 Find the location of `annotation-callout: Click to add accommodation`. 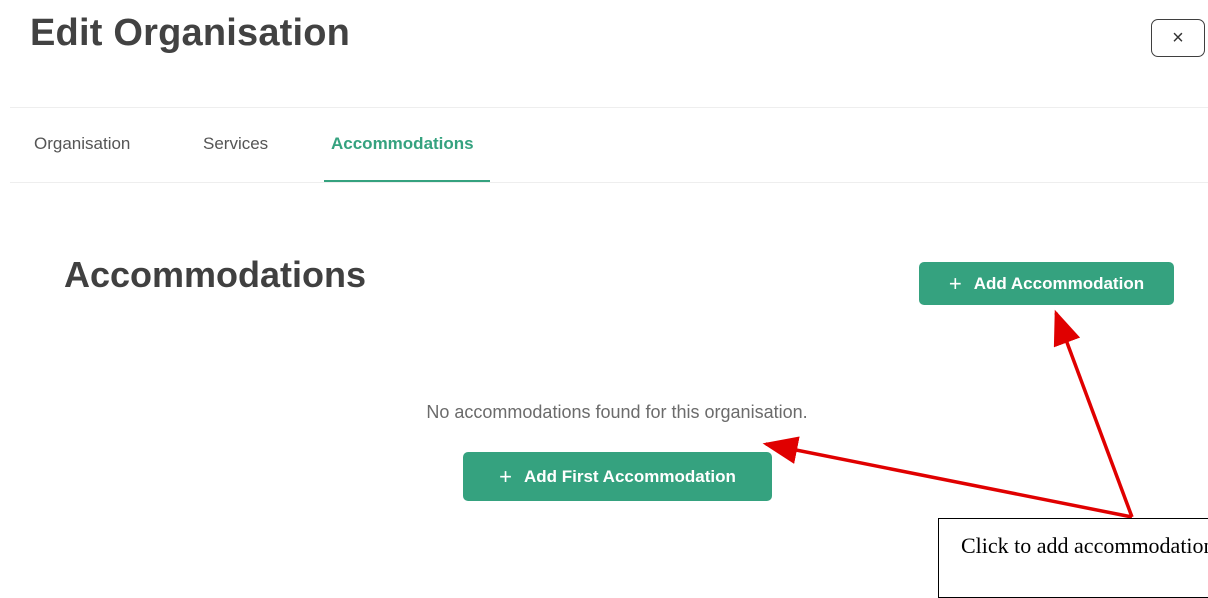

annotation-callout: Click to add accommodation is located at coordinates (1073, 558).